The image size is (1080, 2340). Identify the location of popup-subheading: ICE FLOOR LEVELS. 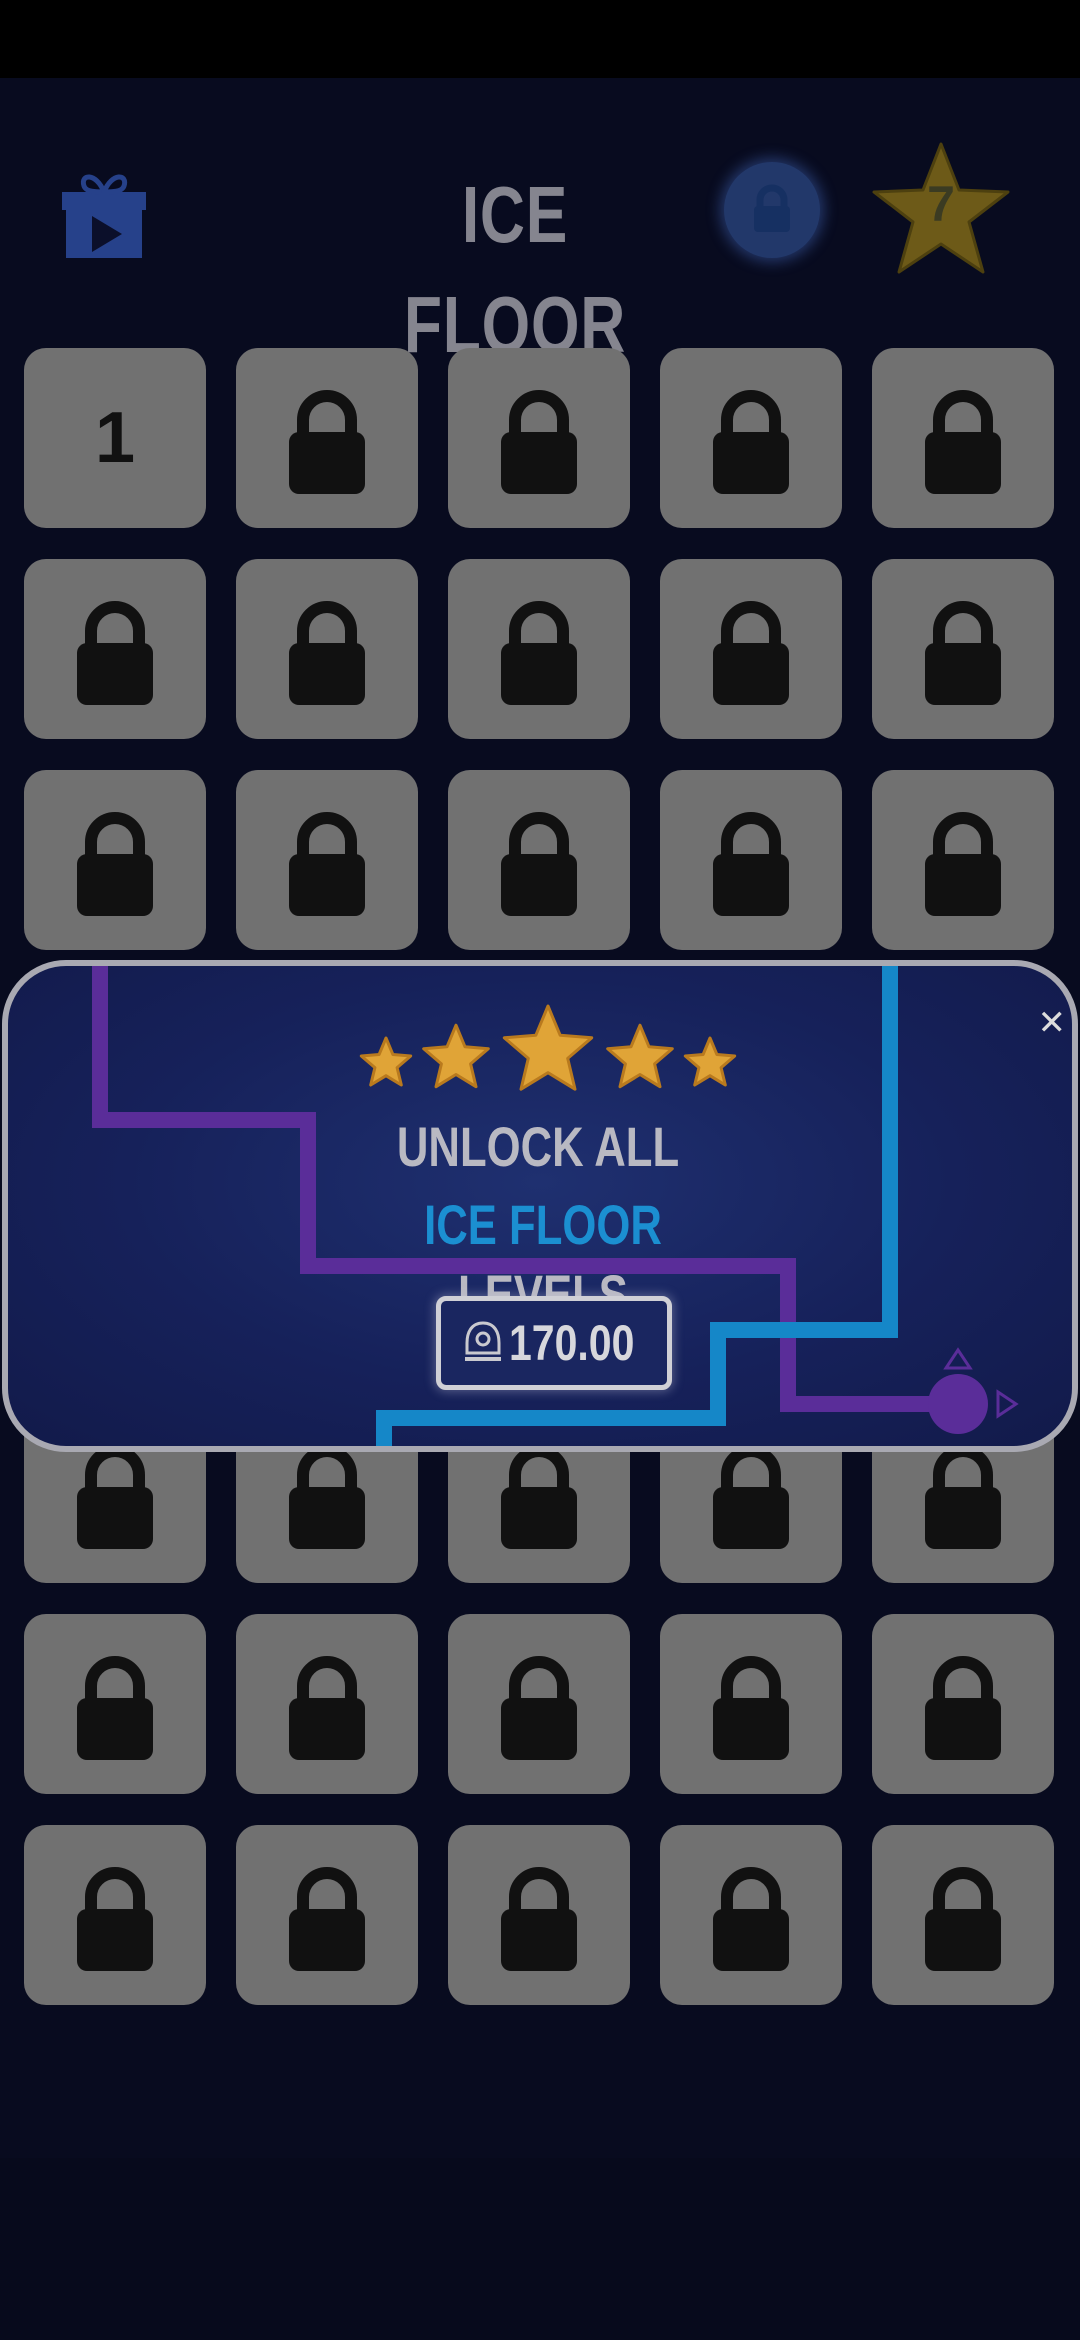
(542, 1258).